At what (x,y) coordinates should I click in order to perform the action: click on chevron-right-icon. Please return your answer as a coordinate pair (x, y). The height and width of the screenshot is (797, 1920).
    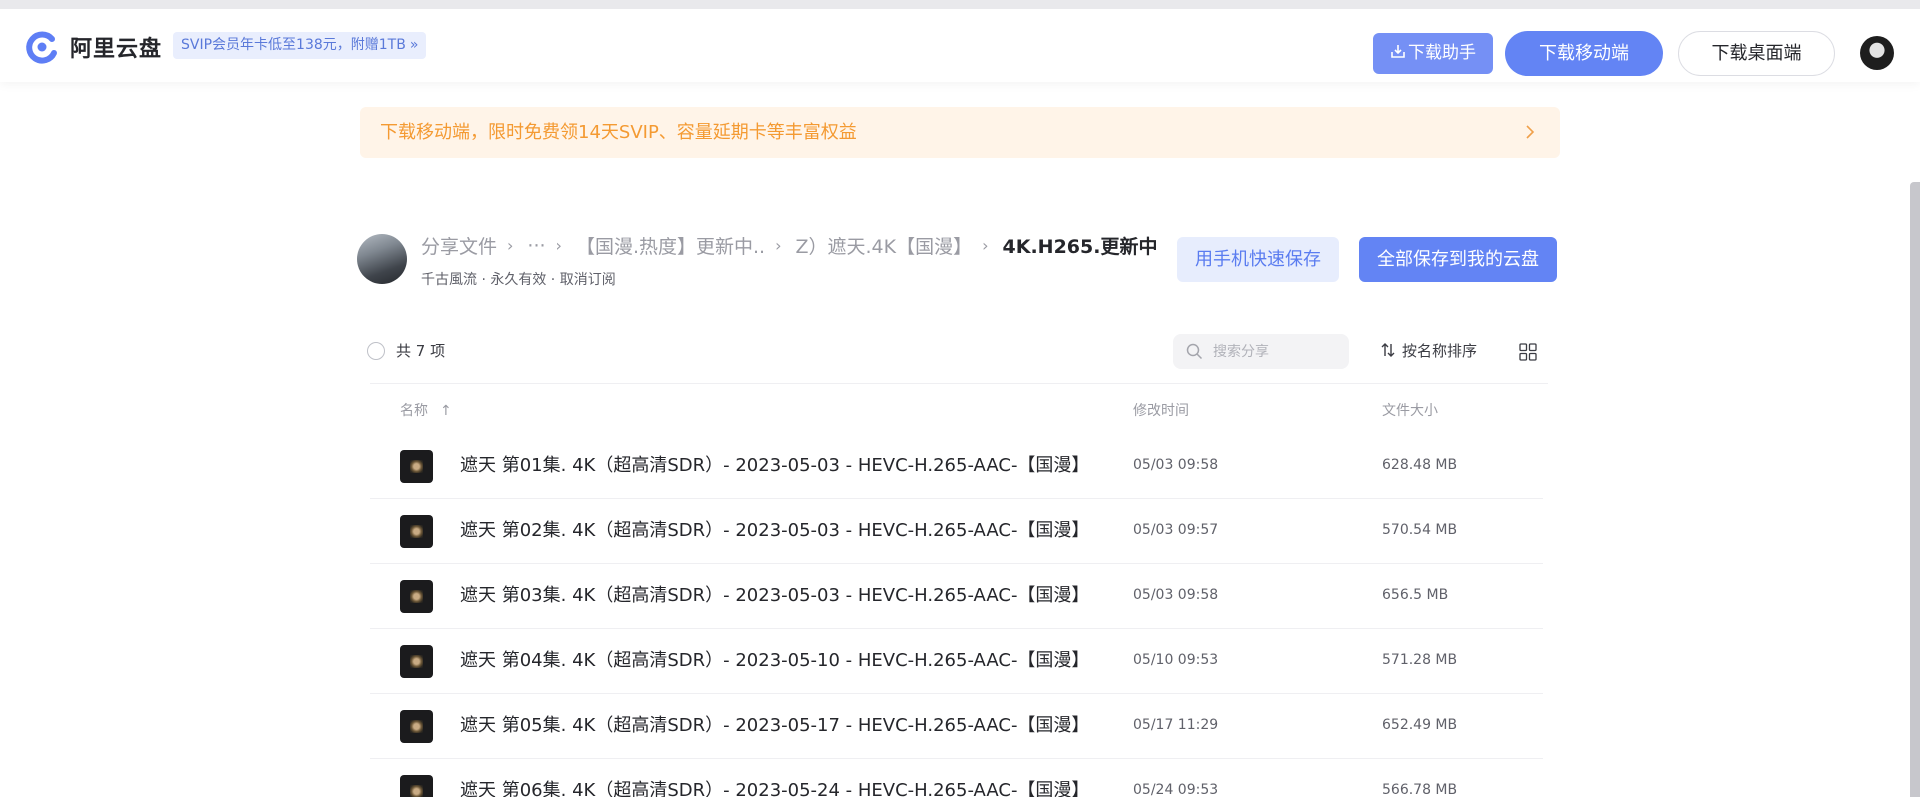
    Looking at the image, I should click on (1530, 132).